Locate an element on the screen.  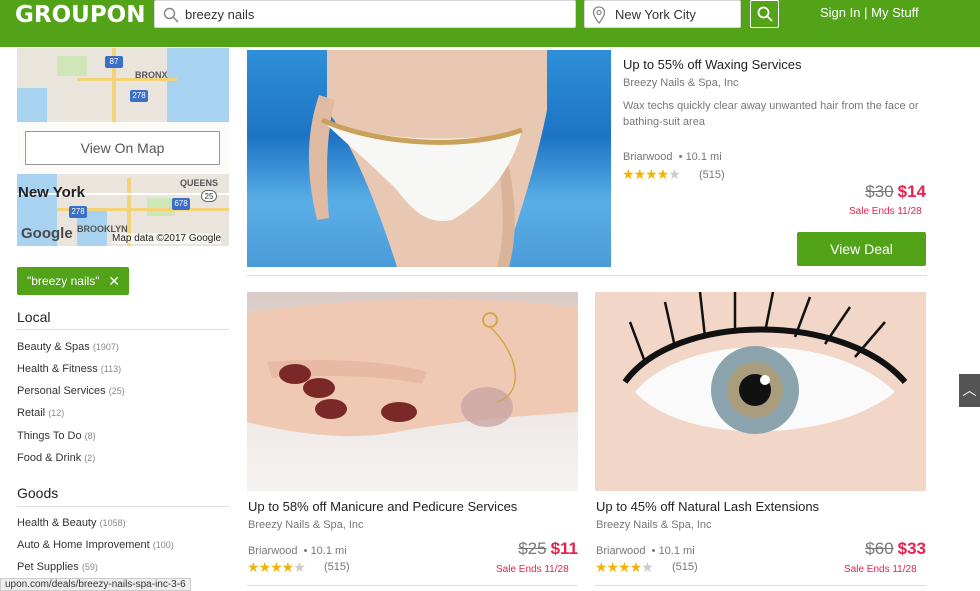
category-link-things-to-do: Things To Do (8) is located at coordinates (56, 436).